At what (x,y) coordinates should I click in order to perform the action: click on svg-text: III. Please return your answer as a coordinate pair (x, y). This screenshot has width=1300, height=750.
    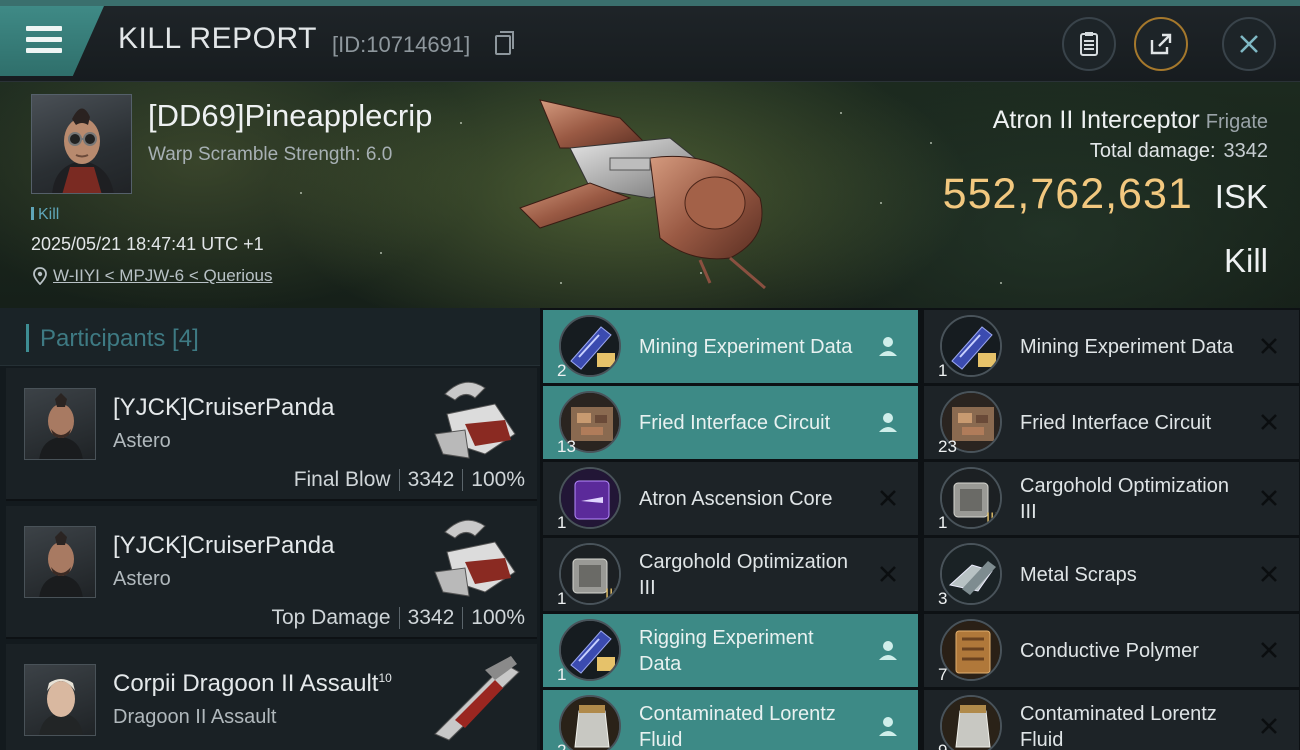
    Looking at the image, I should click on (992, 519).